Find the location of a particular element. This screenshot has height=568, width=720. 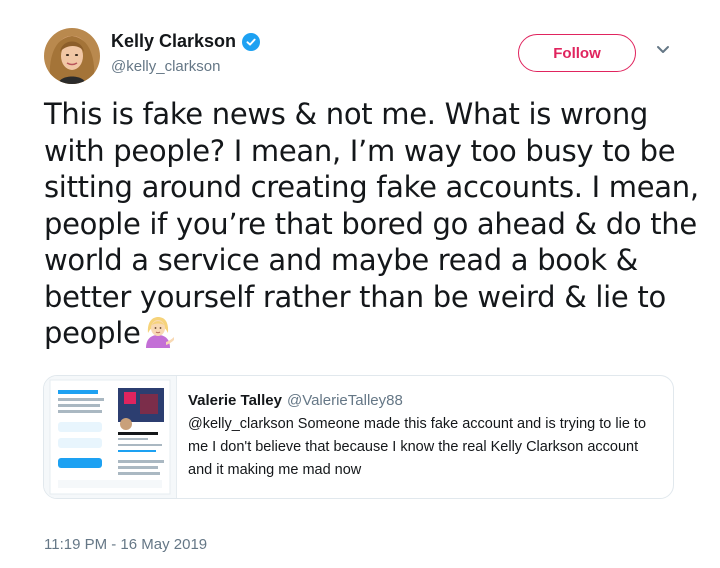

author-handle: @kelly_clarkson is located at coordinates (165, 66).